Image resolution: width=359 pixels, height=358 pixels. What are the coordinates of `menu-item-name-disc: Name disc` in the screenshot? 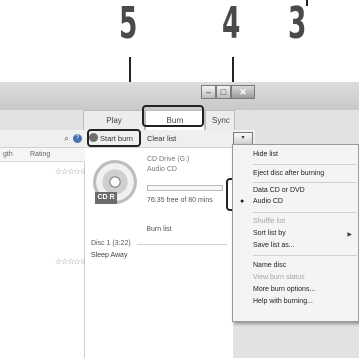 It's located at (269, 265).